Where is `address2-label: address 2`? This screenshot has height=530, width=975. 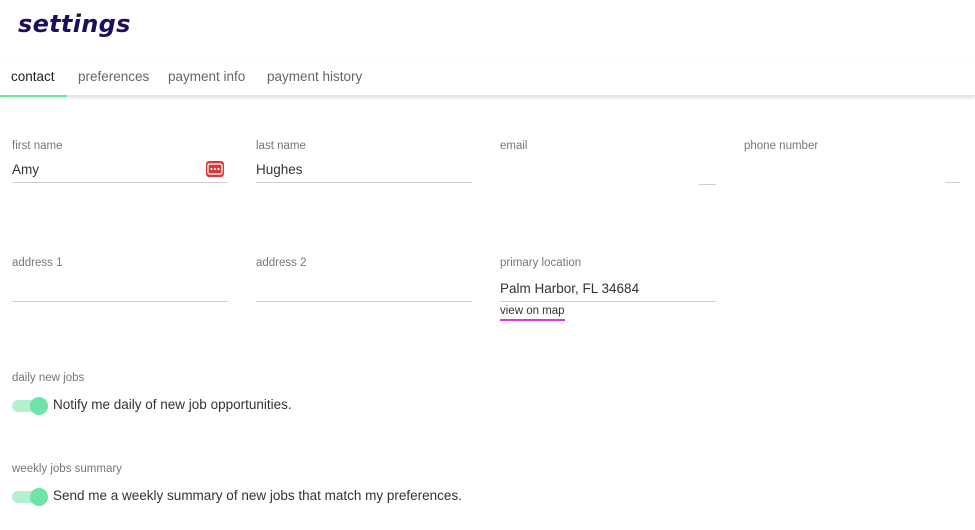
address2-label: address 2 is located at coordinates (281, 263).